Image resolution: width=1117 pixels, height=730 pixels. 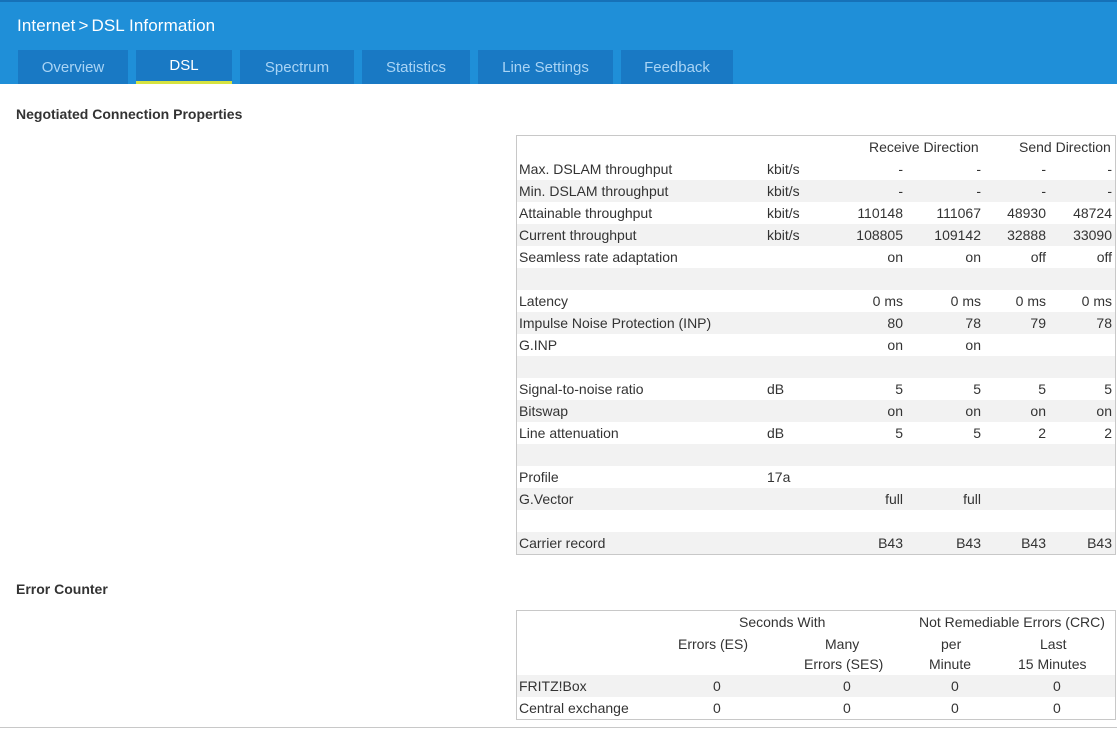 I want to click on row-label: Latency, so click(x=544, y=301).